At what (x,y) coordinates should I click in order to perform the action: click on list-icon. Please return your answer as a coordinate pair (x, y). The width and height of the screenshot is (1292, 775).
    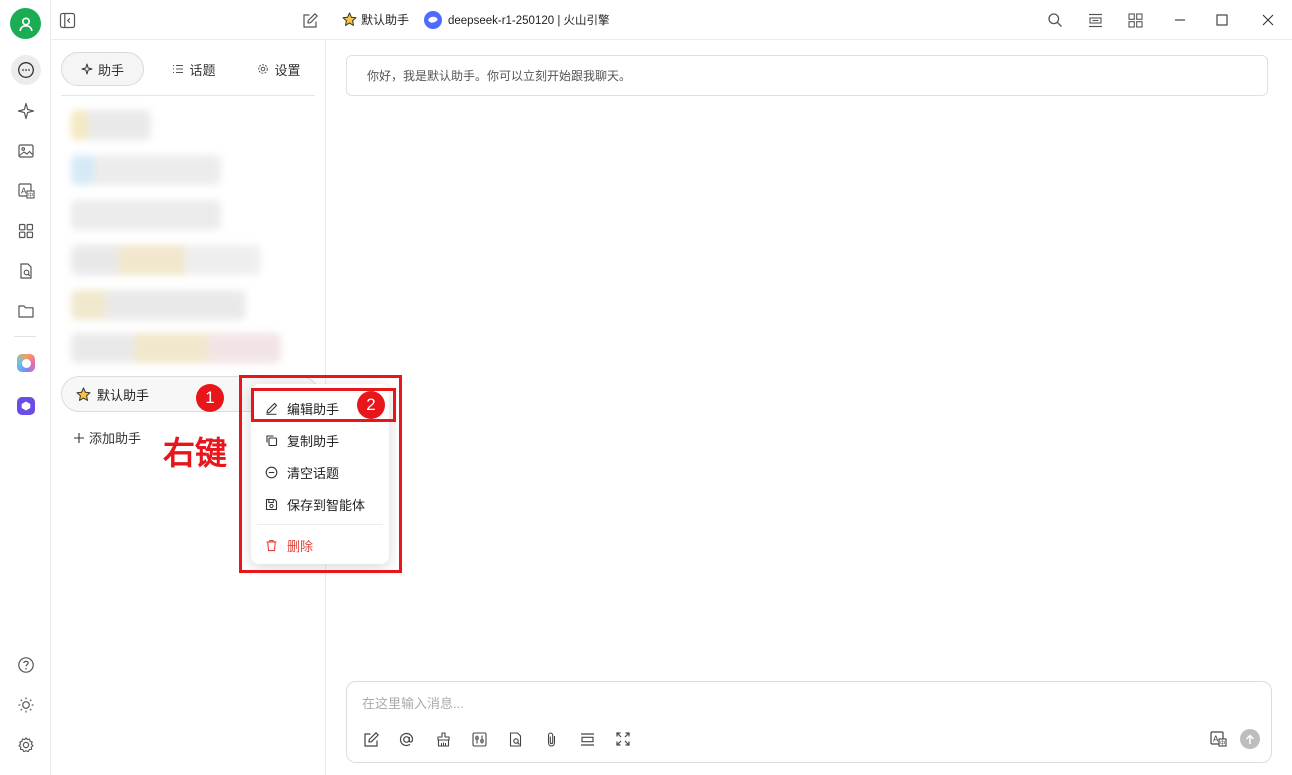
    Looking at the image, I should click on (178, 69).